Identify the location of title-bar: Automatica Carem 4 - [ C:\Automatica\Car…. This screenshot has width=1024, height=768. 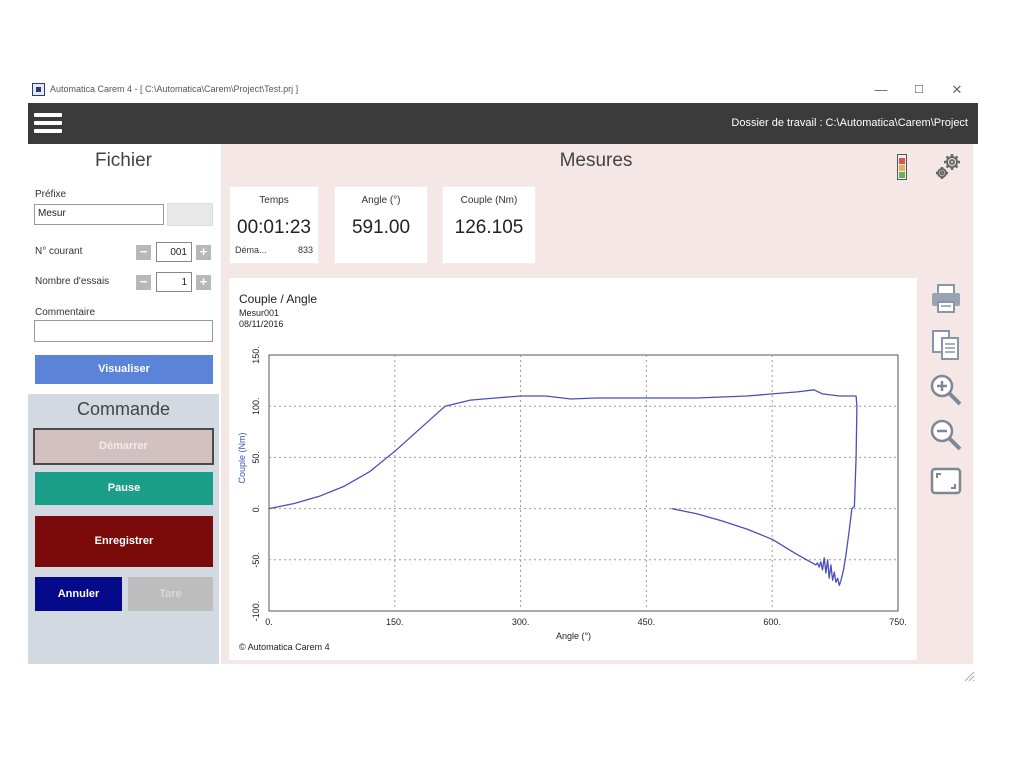
(503, 90).